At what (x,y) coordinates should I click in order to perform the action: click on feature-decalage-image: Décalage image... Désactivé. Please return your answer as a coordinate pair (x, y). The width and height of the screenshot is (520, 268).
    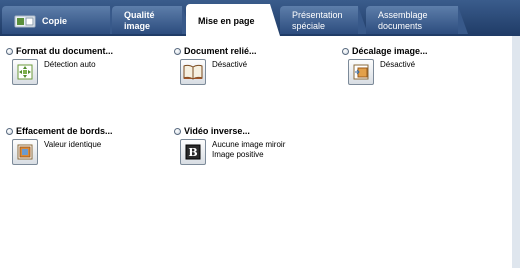
    Looking at the image, I should click on (385, 65).